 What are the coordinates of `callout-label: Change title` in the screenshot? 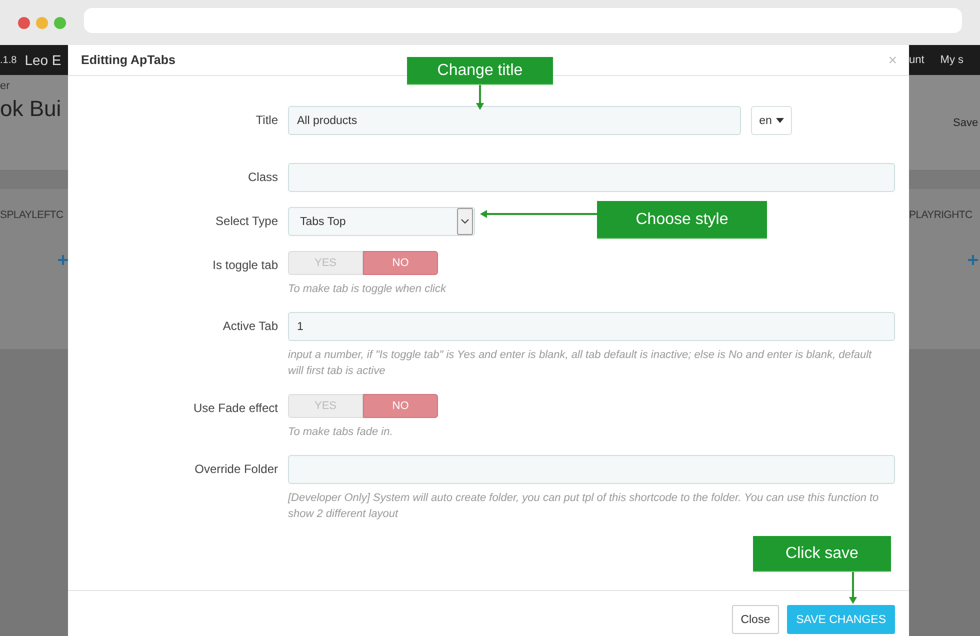 It's located at (480, 71).